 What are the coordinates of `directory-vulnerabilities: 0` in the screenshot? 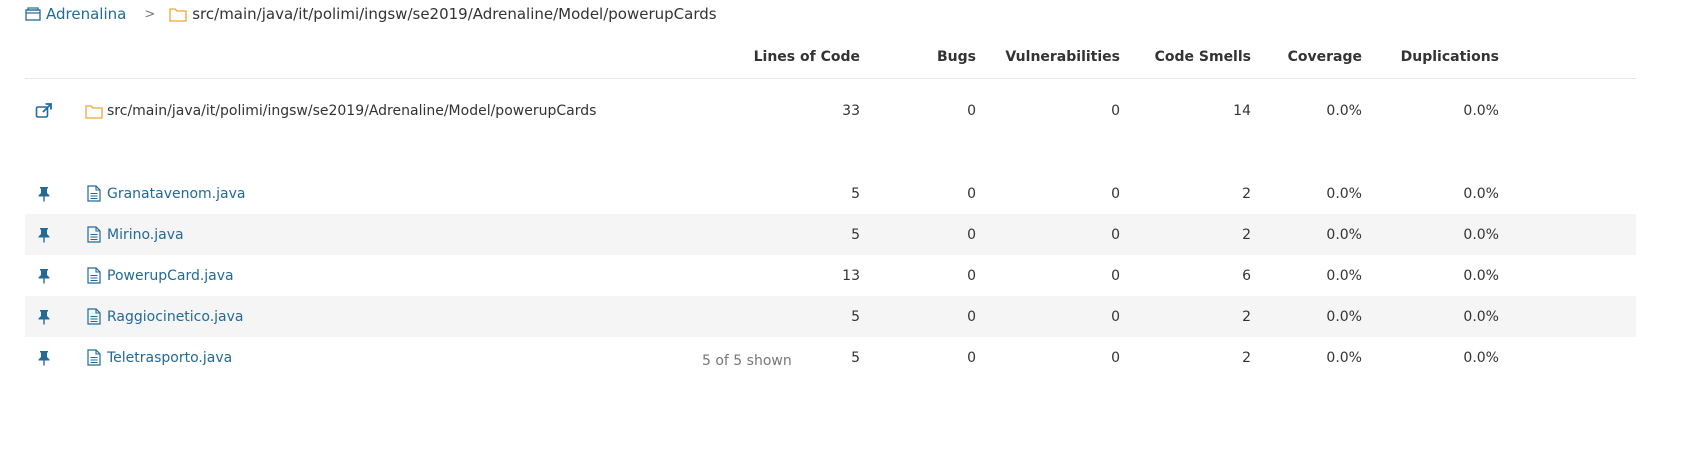 It's located at (1115, 111).